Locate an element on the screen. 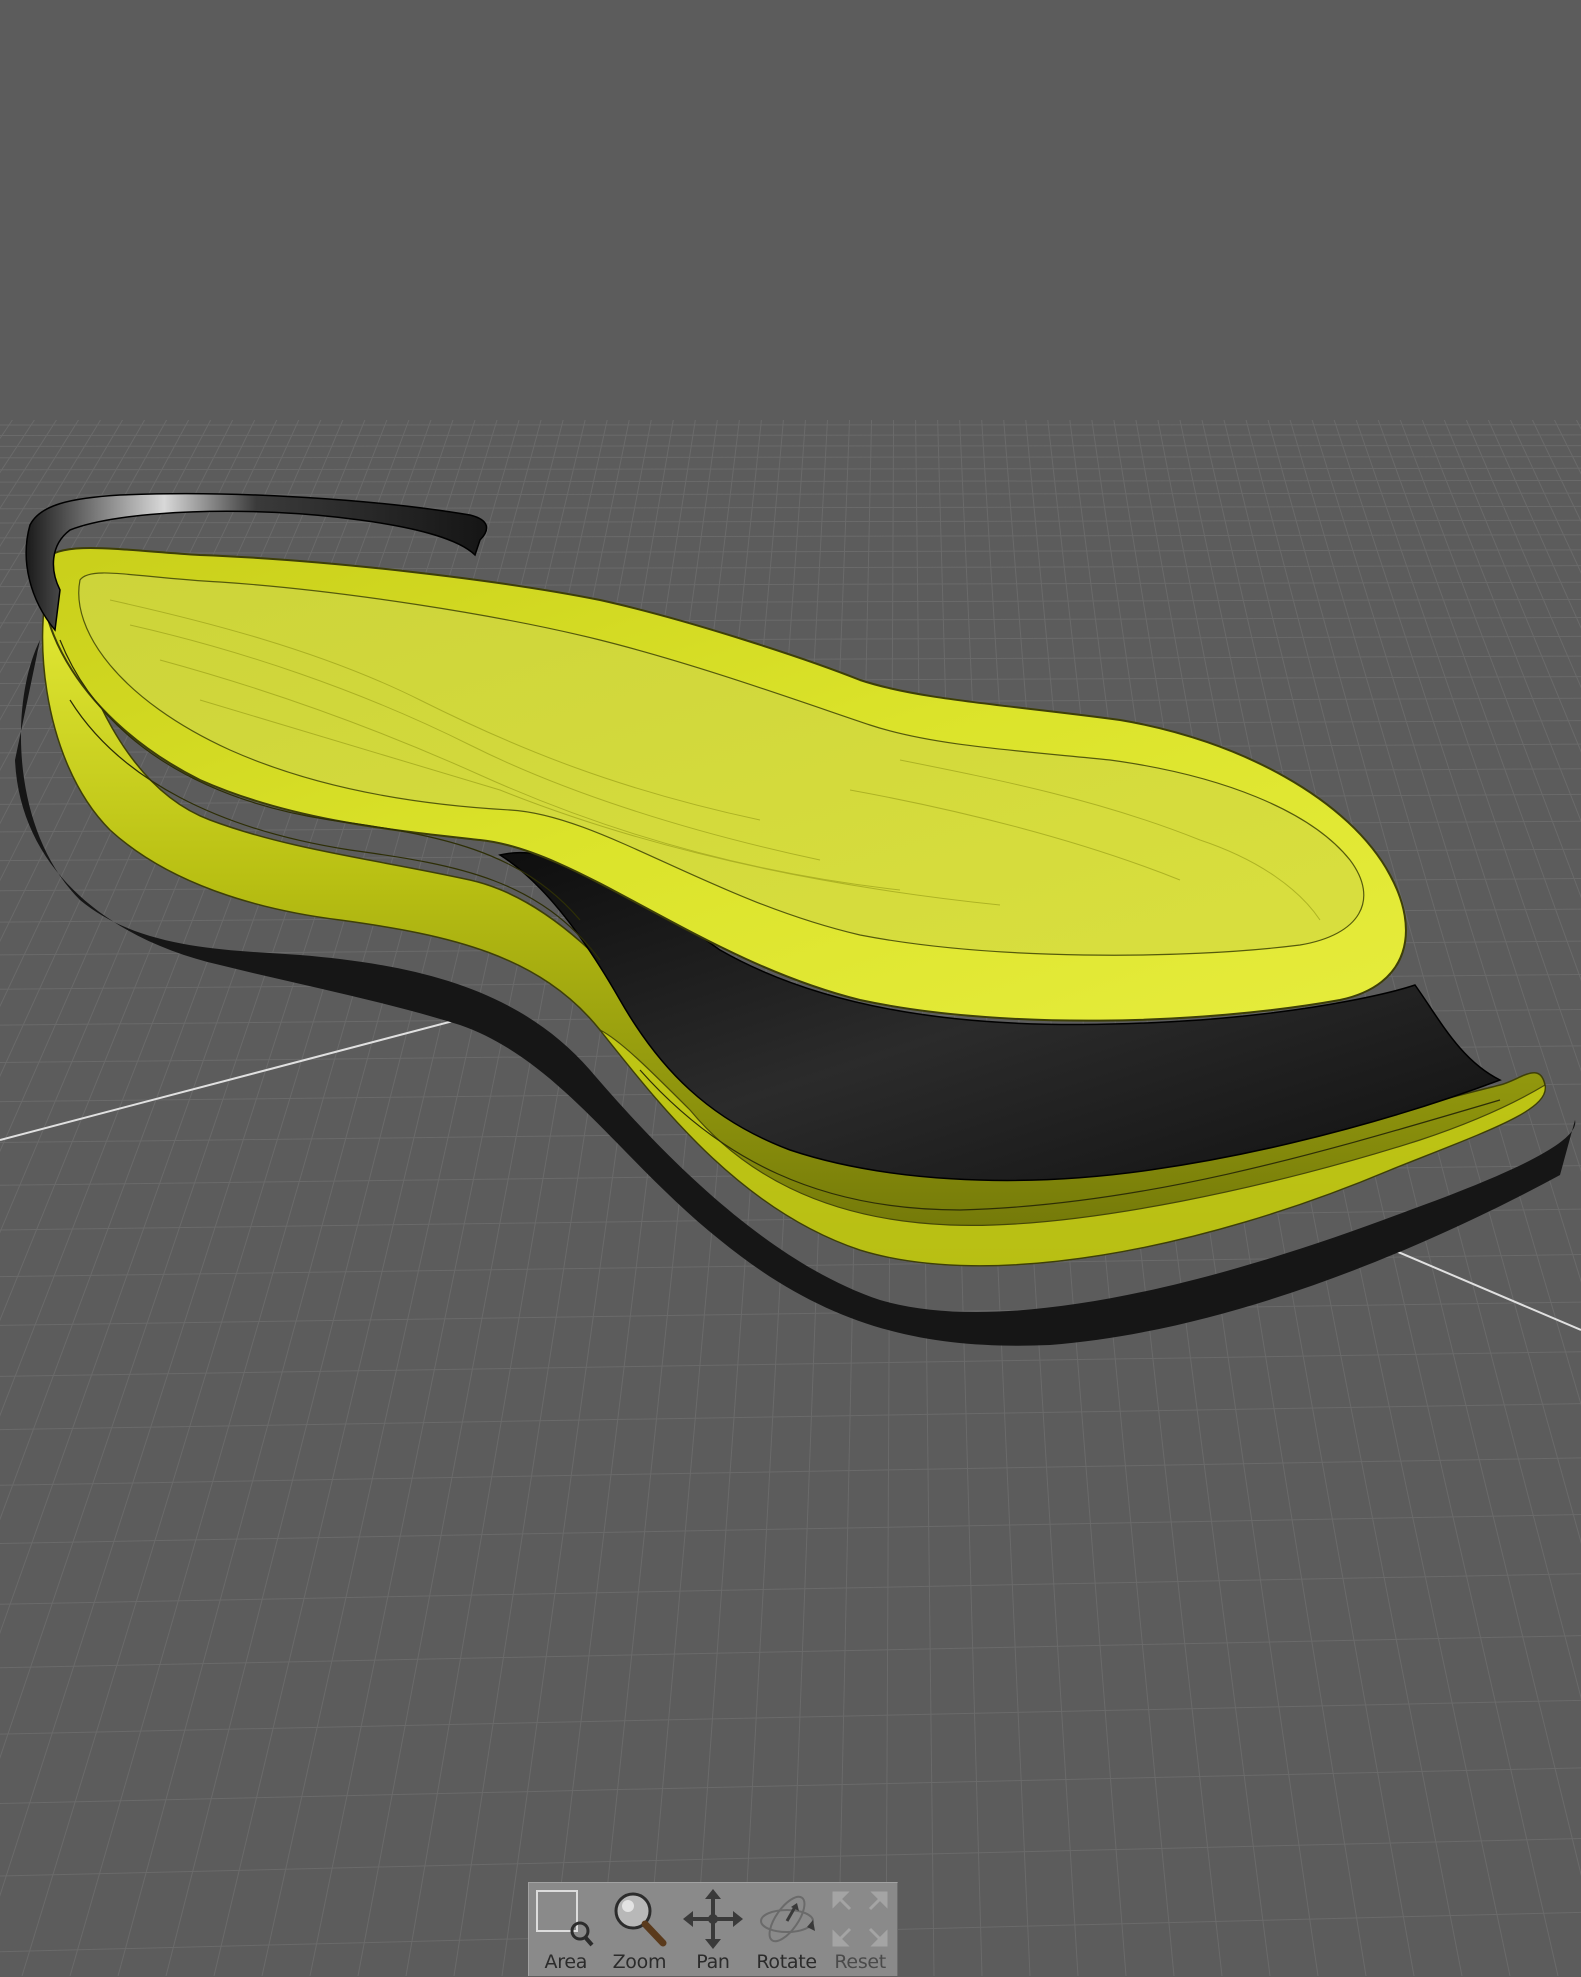  zoom-button: Zoom is located at coordinates (640, 1930).